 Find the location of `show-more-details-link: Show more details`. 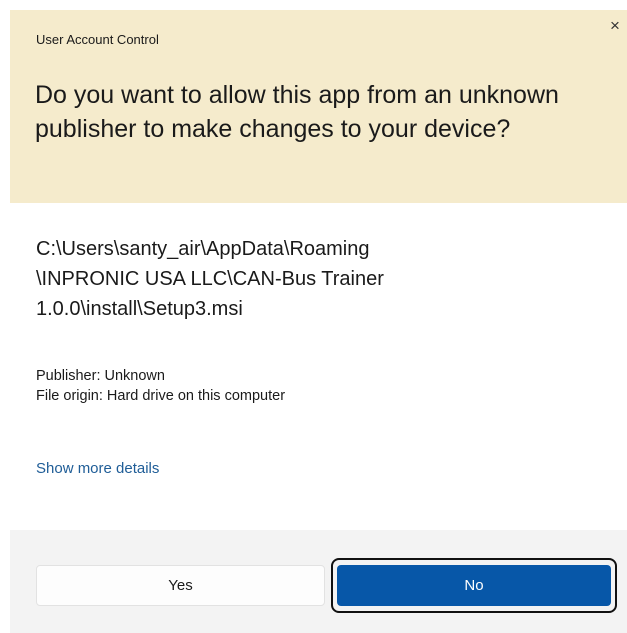

show-more-details-link: Show more details is located at coordinates (97, 468).